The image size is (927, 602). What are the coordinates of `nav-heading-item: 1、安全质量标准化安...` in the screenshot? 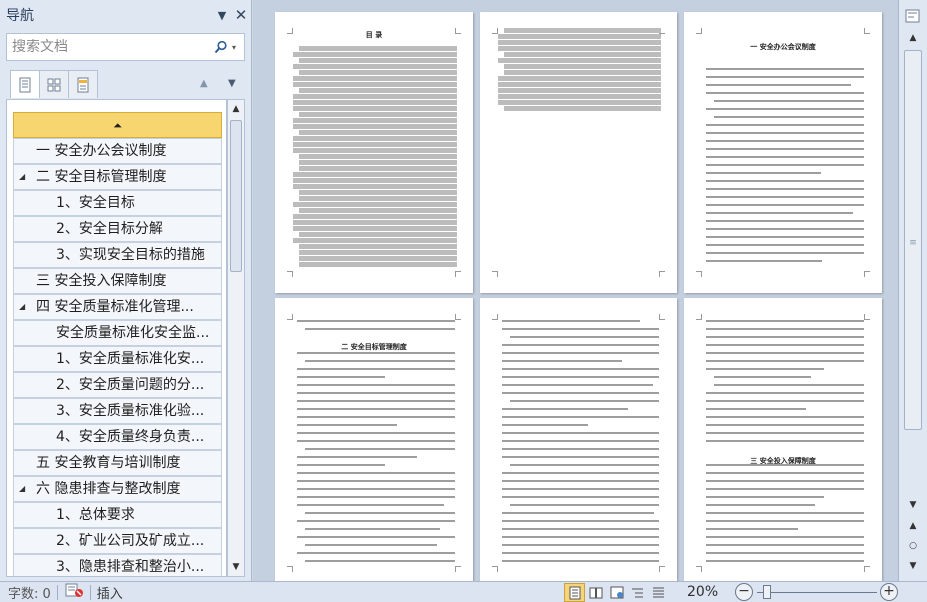 It's located at (117, 359).